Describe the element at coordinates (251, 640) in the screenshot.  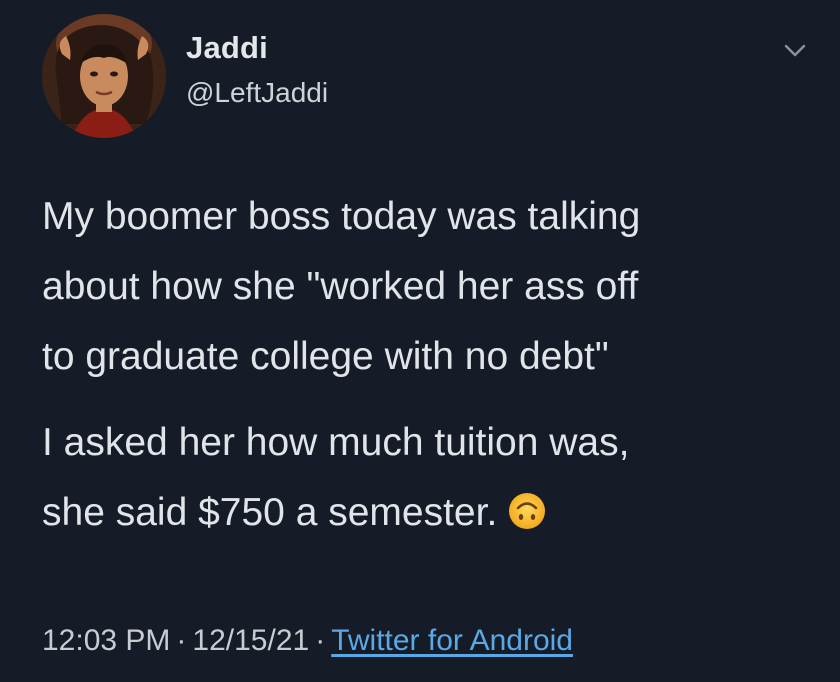
I see `tweet-date: 12/15/21` at that location.